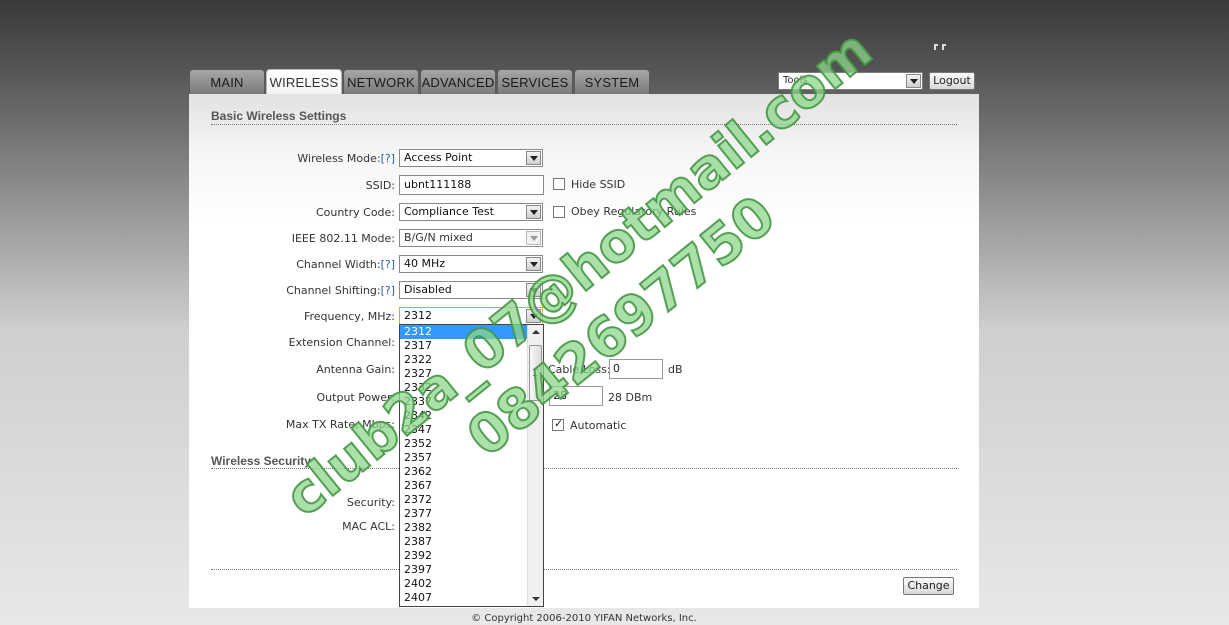 The image size is (1229, 625). Describe the element at coordinates (345, 264) in the screenshot. I see `channel-width-label: Channel Width:[?]` at that location.